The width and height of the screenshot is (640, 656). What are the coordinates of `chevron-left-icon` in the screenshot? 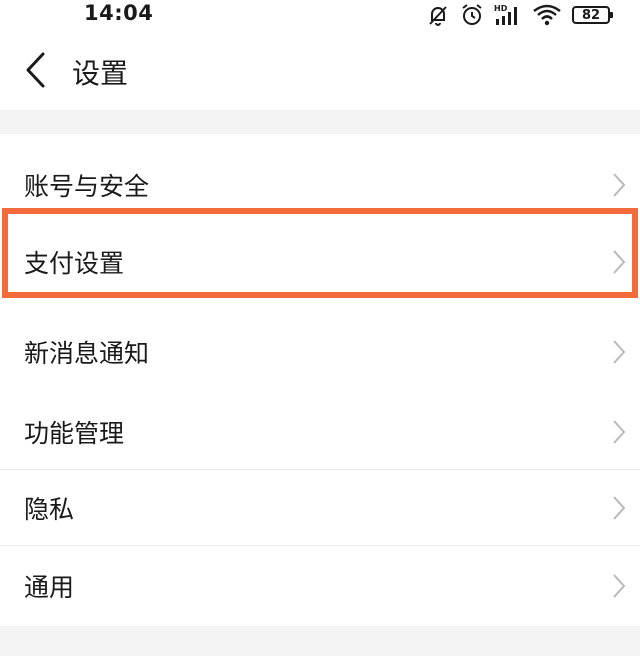 It's located at (35, 70).